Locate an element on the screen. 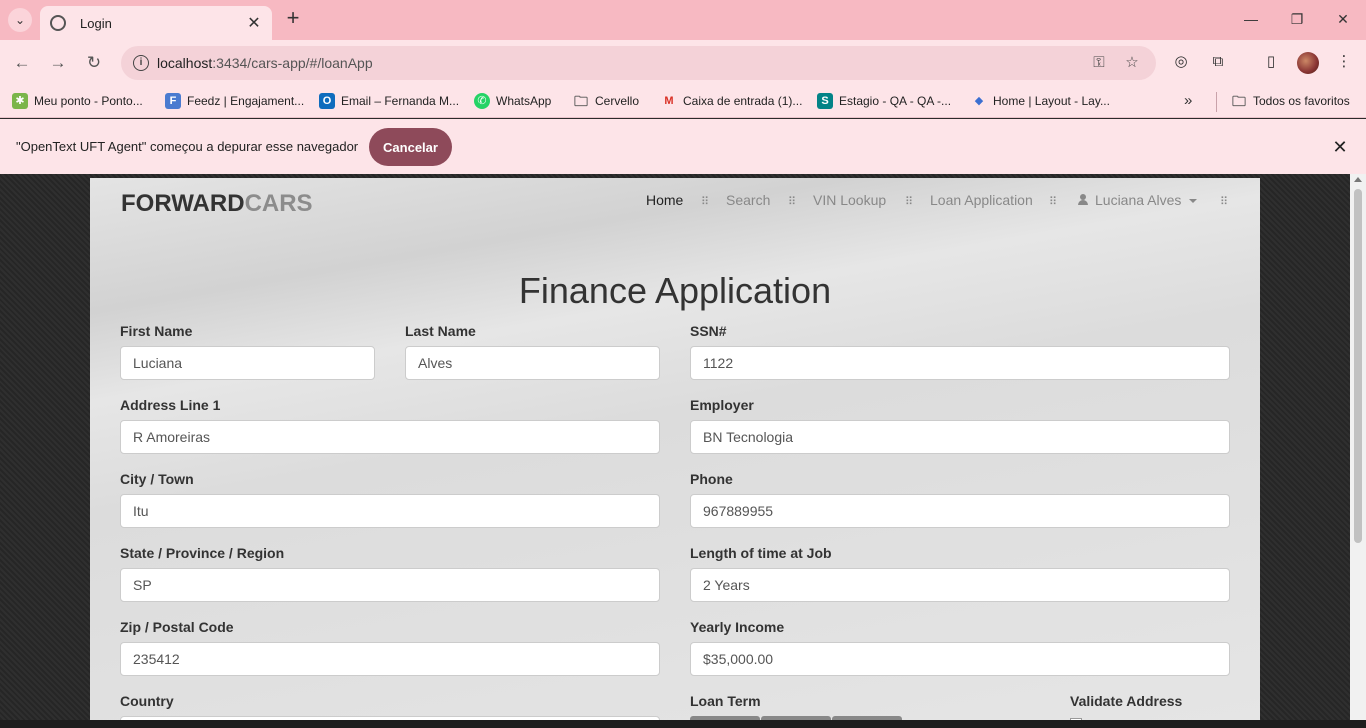 The image size is (1366, 728). address-bar: i localhost:3434/cars-app/#/loanApp ⚿ ☆ is located at coordinates (638, 63).